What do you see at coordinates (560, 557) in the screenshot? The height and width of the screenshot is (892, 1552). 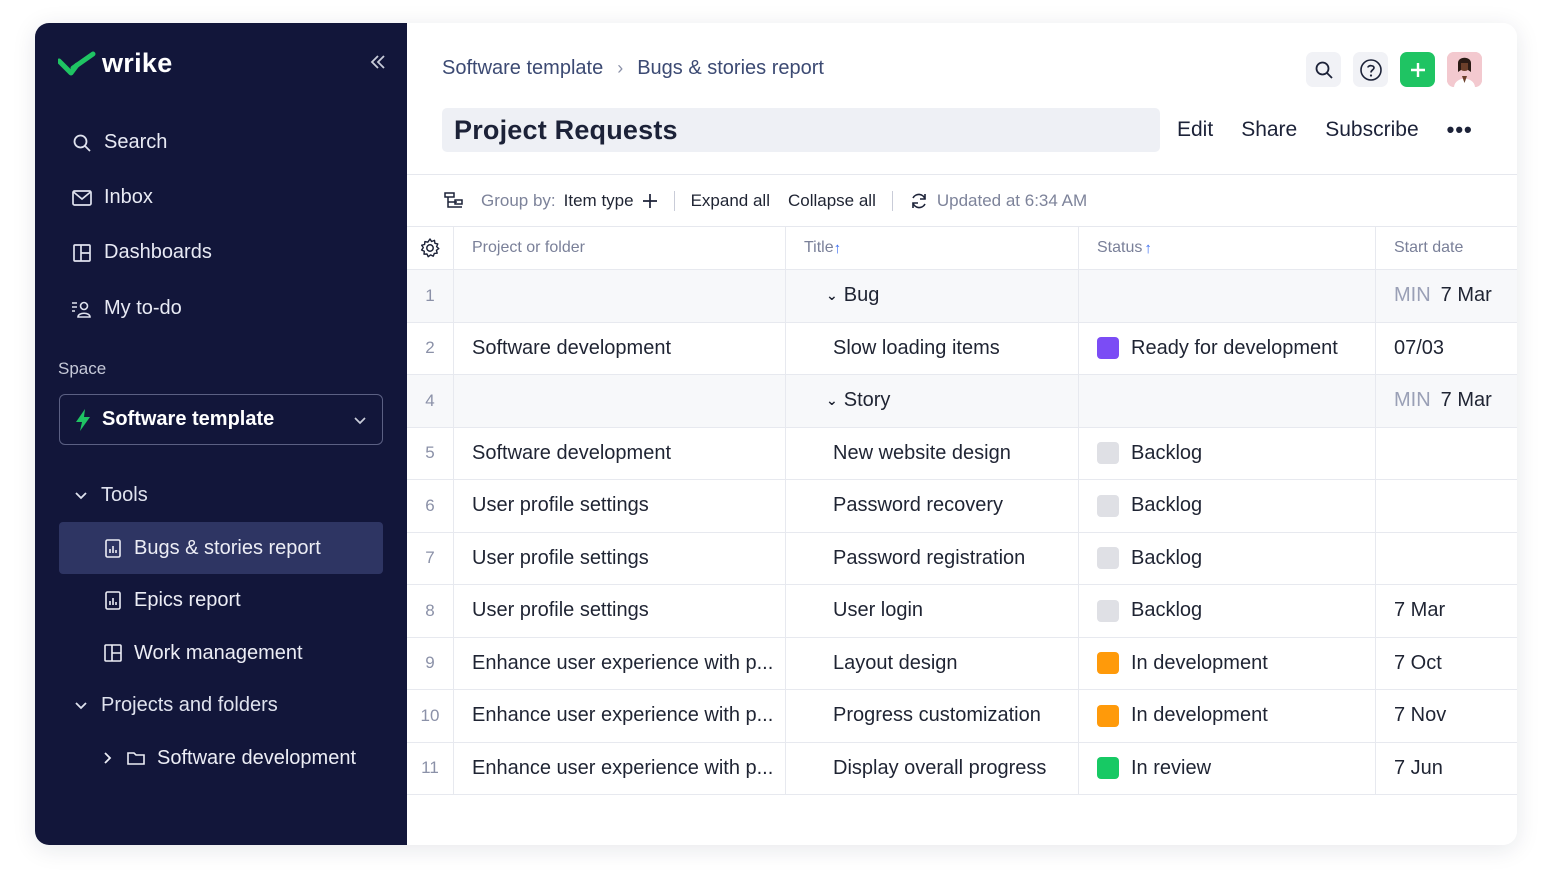 I see `project-value: User profile settings` at bounding box center [560, 557].